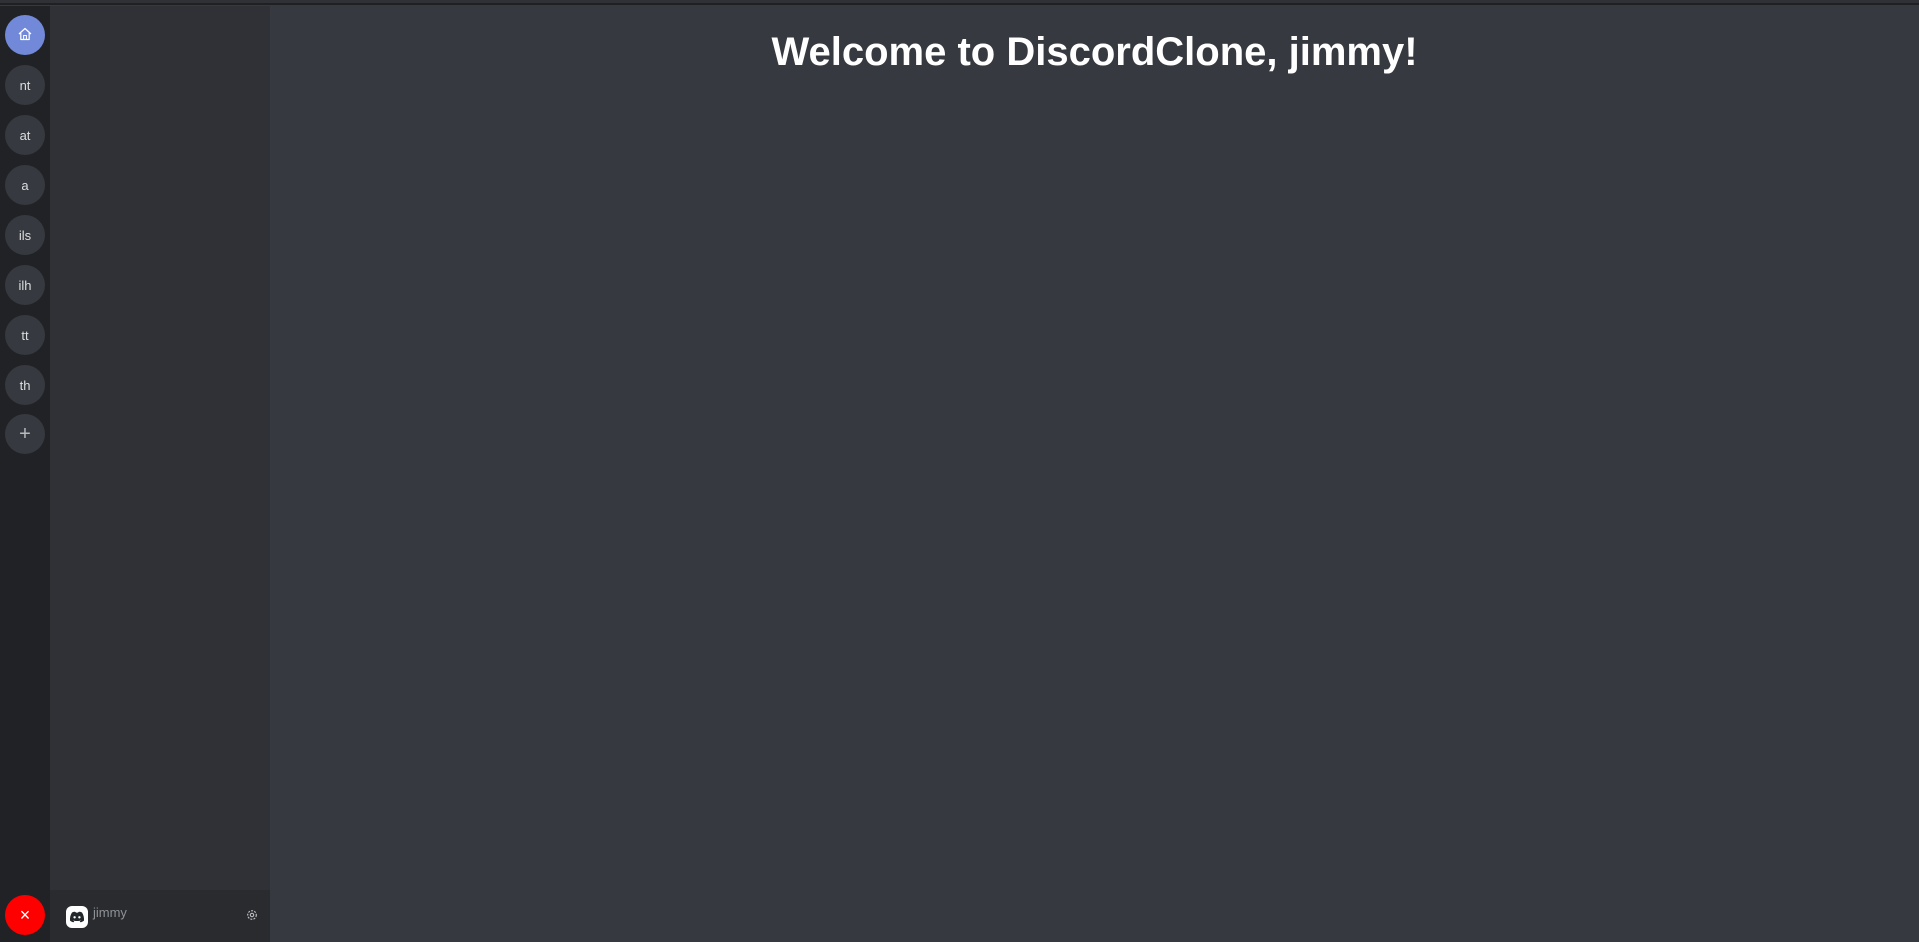 The height and width of the screenshot is (942, 1919). I want to click on username-label: jimmy, so click(110, 912).